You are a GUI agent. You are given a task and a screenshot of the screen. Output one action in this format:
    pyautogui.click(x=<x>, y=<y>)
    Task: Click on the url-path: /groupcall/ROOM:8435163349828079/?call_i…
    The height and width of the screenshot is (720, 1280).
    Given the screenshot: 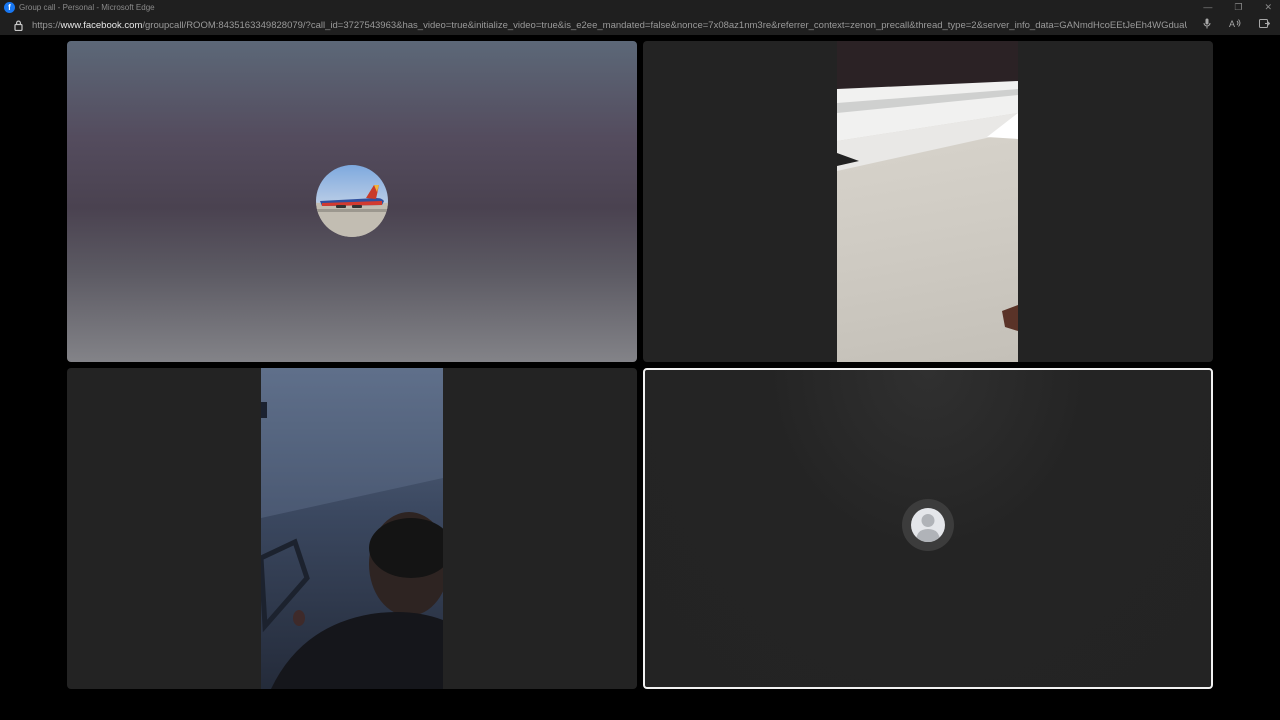 What is the action you would take?
    pyautogui.click(x=664, y=25)
    